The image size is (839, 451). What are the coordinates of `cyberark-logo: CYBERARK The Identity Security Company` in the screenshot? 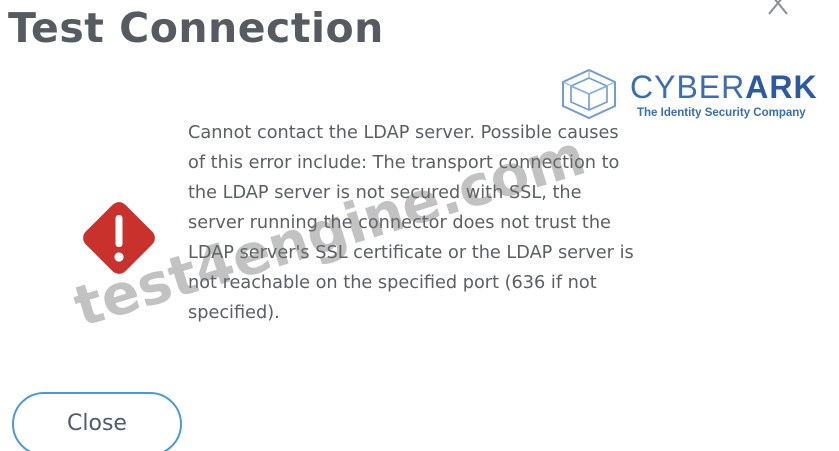 It's located at (699, 95).